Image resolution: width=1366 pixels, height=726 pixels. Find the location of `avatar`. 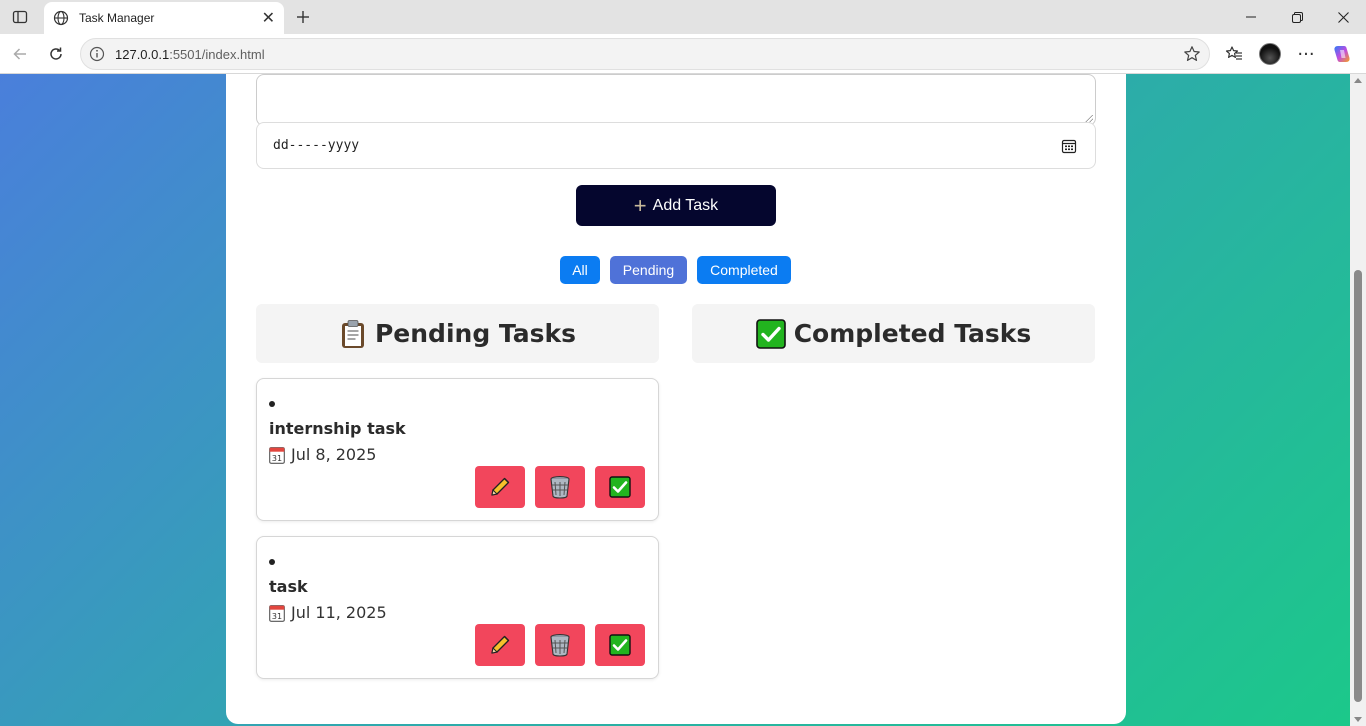

avatar is located at coordinates (1270, 54).